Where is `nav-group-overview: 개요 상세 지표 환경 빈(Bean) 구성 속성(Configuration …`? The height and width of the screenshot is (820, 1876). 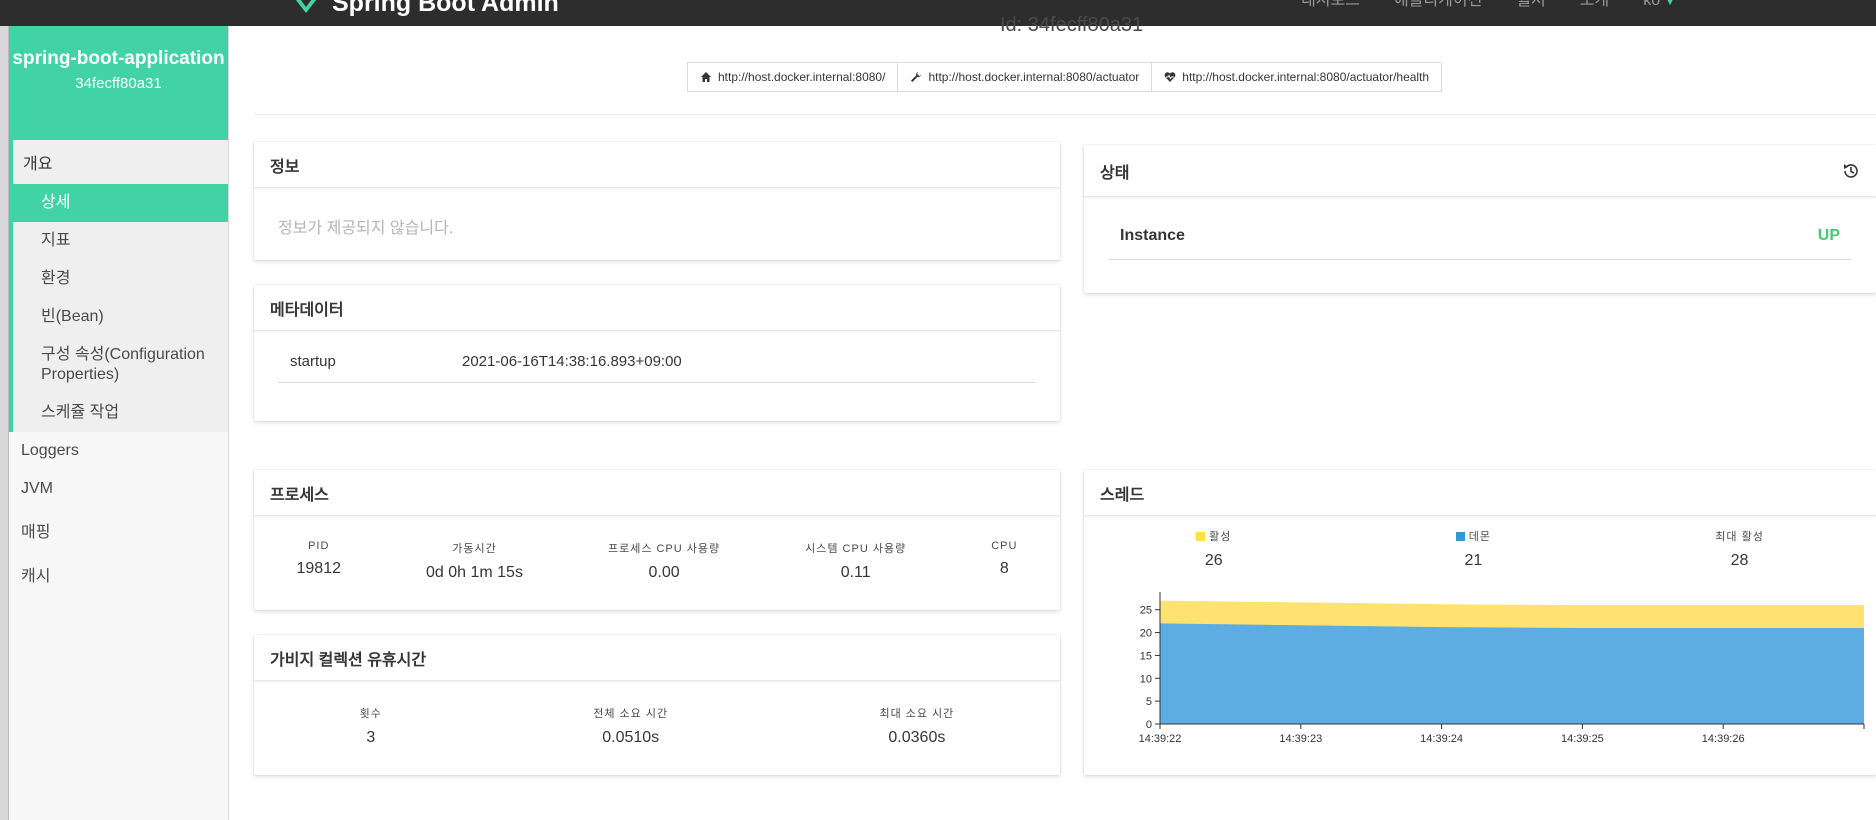
nav-group-overview: 개요 상세 지표 환경 빈(Bean) 구성 속성(Configuration … is located at coordinates (118, 286).